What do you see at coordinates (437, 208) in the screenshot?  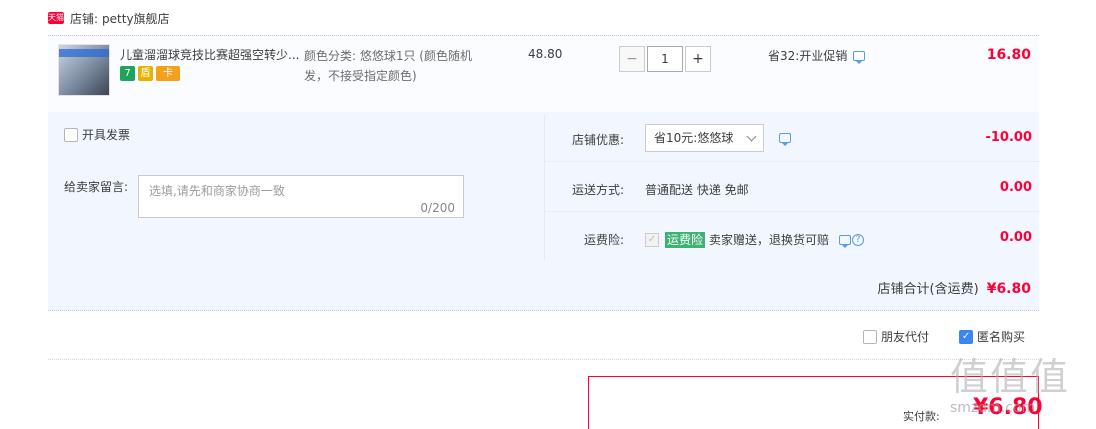 I see `message-counter: 0/200` at bounding box center [437, 208].